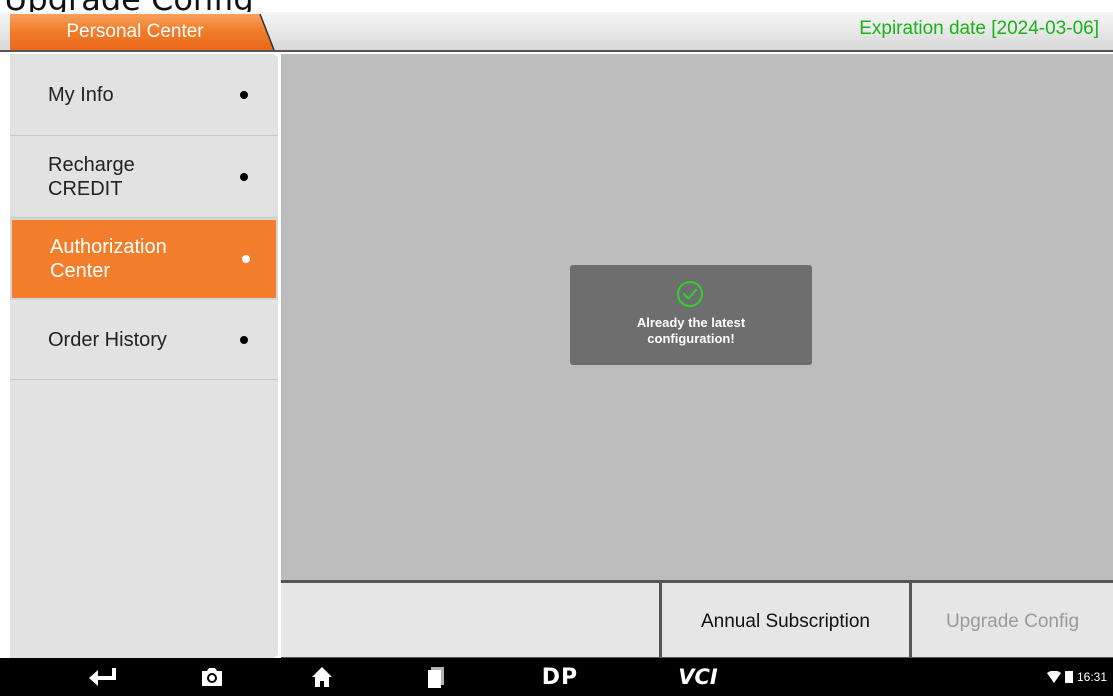 This screenshot has width=1113, height=696. I want to click on vci-button: VCI, so click(698, 677).